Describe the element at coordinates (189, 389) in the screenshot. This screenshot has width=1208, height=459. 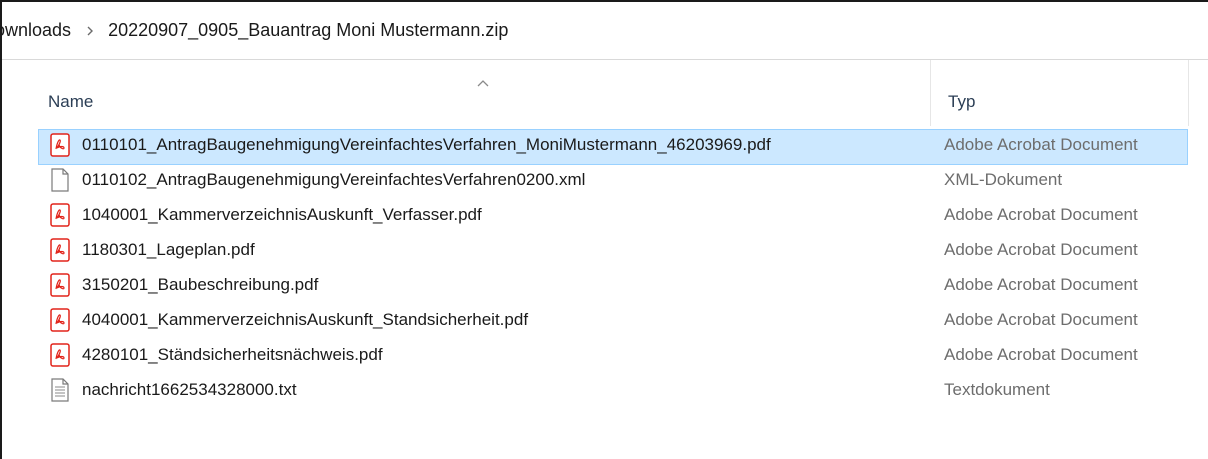
I see `file-name: nachricht1662534328000.txt` at that location.